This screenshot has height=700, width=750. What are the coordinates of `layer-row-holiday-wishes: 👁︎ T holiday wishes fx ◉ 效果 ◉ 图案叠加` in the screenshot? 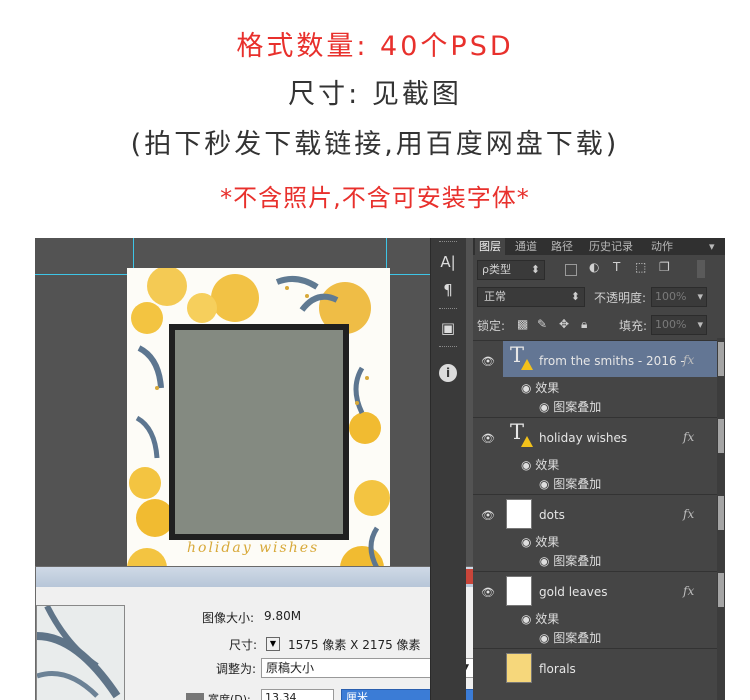 It's located at (595, 456).